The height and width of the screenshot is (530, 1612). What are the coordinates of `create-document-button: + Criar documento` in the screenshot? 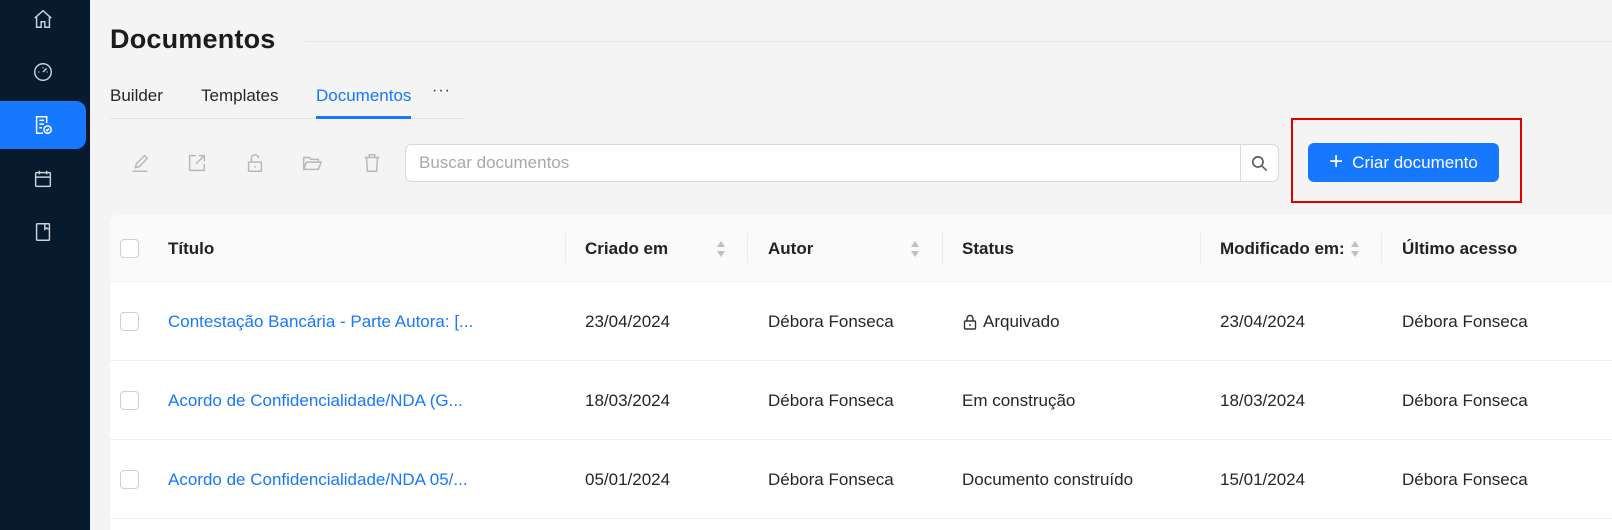 It's located at (1403, 162).